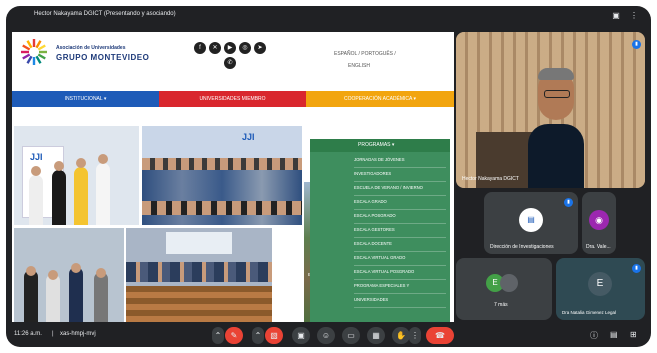 The height and width of the screenshot is (353, 657). What do you see at coordinates (400, 258) in the screenshot?
I see `program-virtual-grado: ESCALA VIRTUAL GRADO` at bounding box center [400, 258].